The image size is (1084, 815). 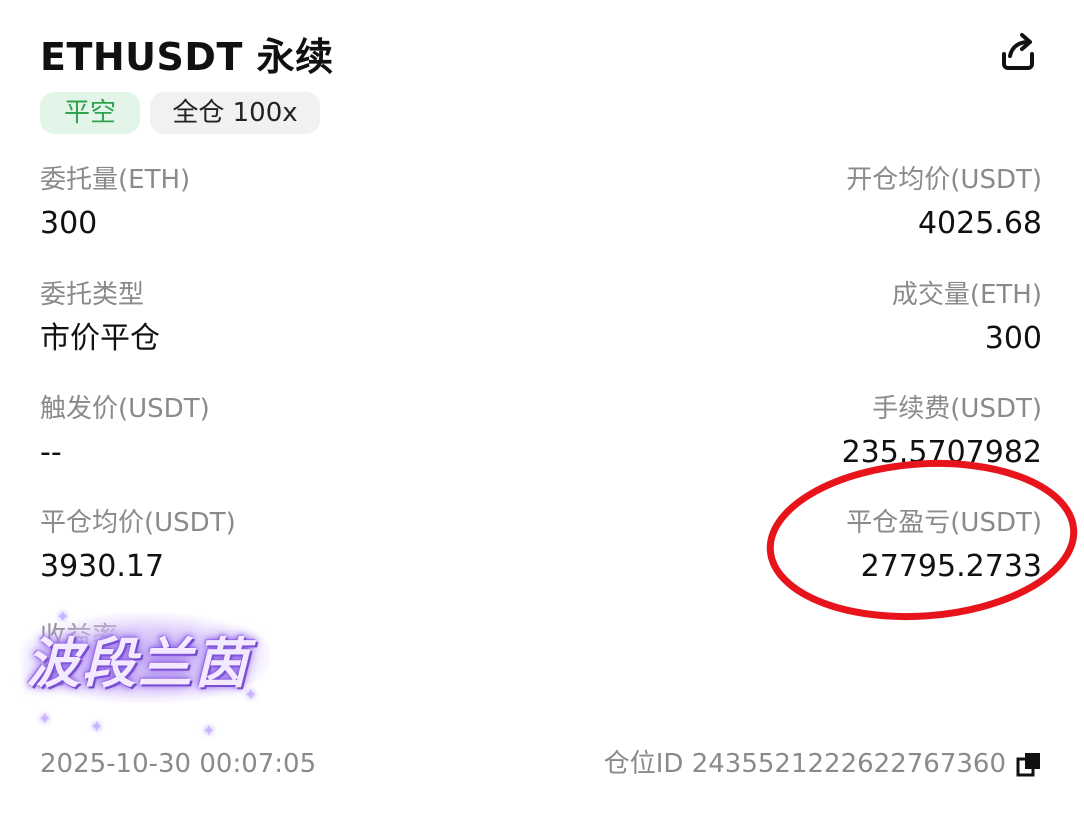 What do you see at coordinates (1013, 338) in the screenshot?
I see `filled-qty-value: 300` at bounding box center [1013, 338].